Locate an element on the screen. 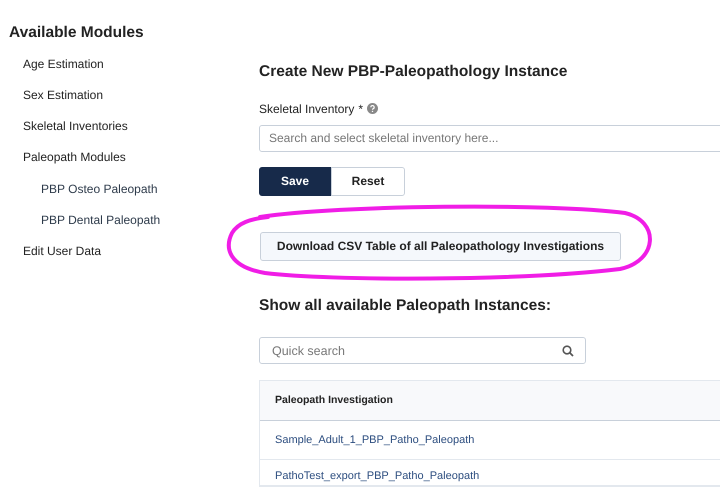 The image size is (720, 493). required-mark: * is located at coordinates (361, 109).